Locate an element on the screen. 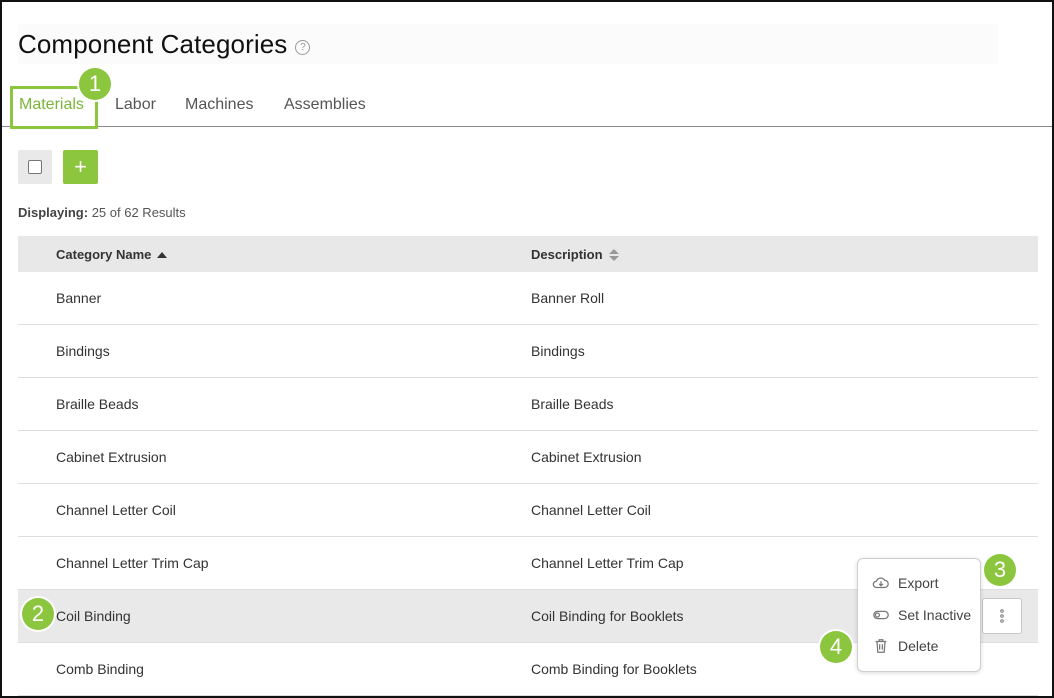 The height and width of the screenshot is (698, 1054). row-actions-kebab-button is located at coordinates (1002, 616).